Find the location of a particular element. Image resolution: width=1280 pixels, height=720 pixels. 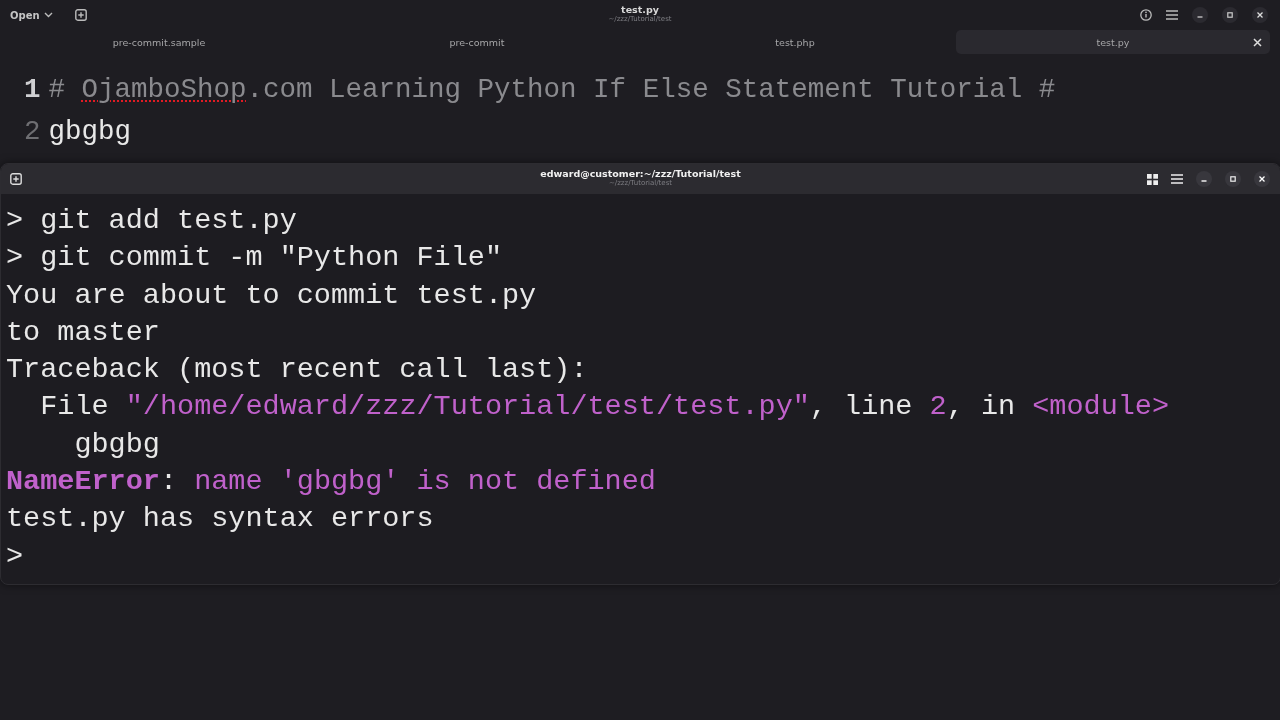

menu-icon is located at coordinates (1172, 15).